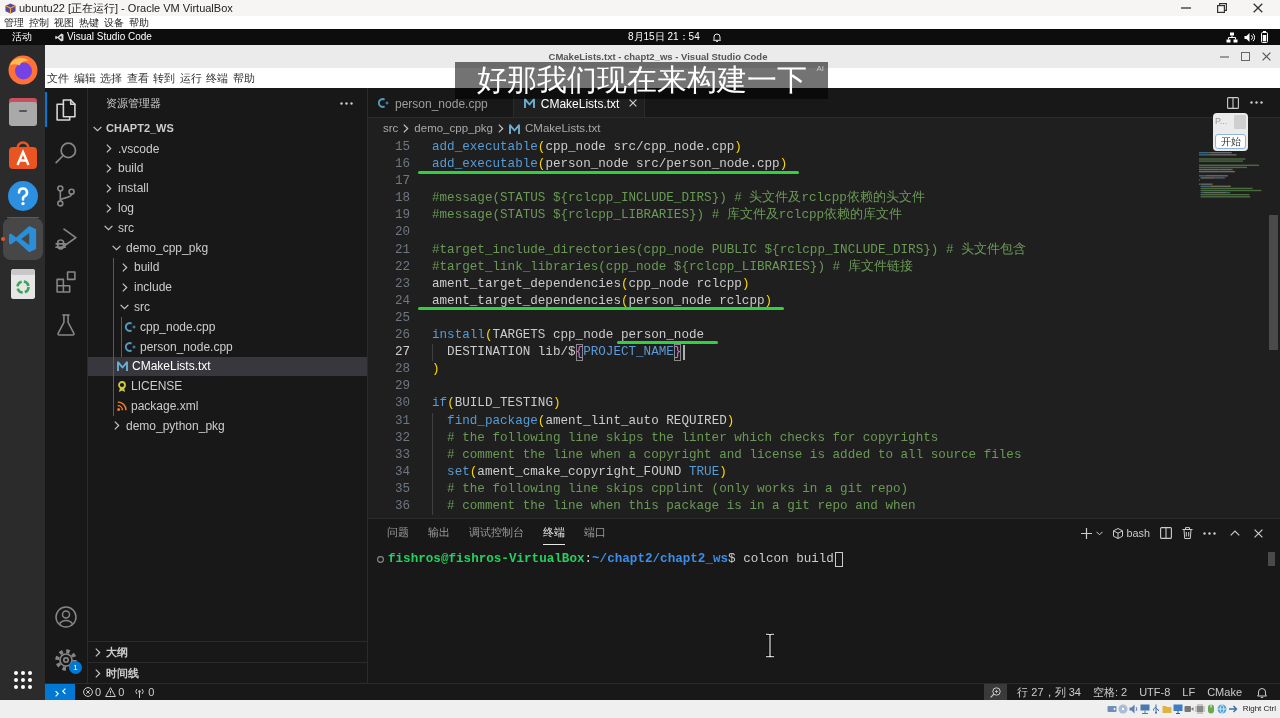  Describe the element at coordinates (22, 239) in the screenshot. I see `code-editor-icon` at that location.